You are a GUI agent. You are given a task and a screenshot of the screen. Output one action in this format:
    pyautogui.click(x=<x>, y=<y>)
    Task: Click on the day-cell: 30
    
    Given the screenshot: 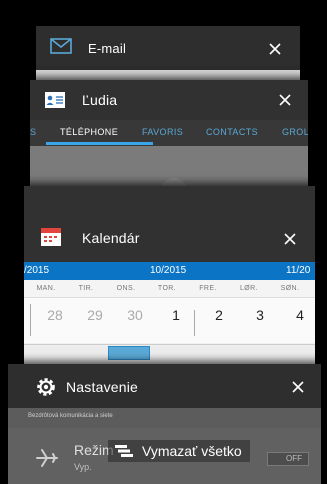 What is the action you would take?
    pyautogui.click(x=135, y=315)
    